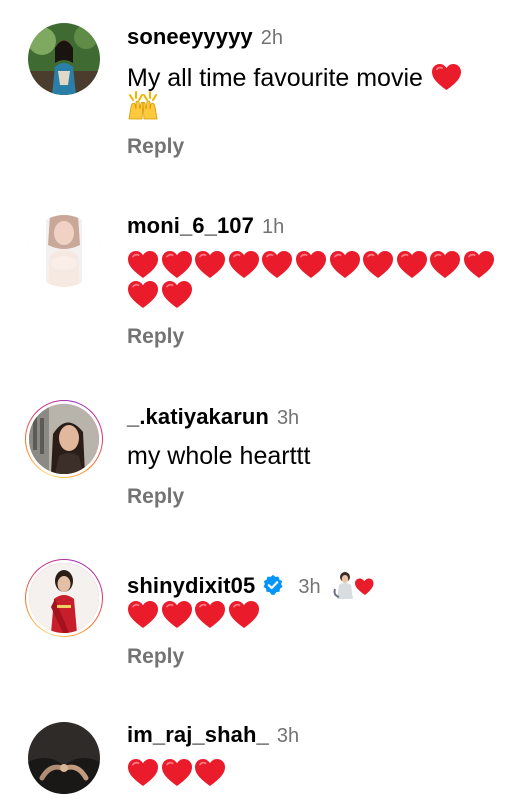 This screenshot has height=800, width=513. What do you see at coordinates (219, 456) in the screenshot?
I see `comment-text: my whole hearttt` at bounding box center [219, 456].